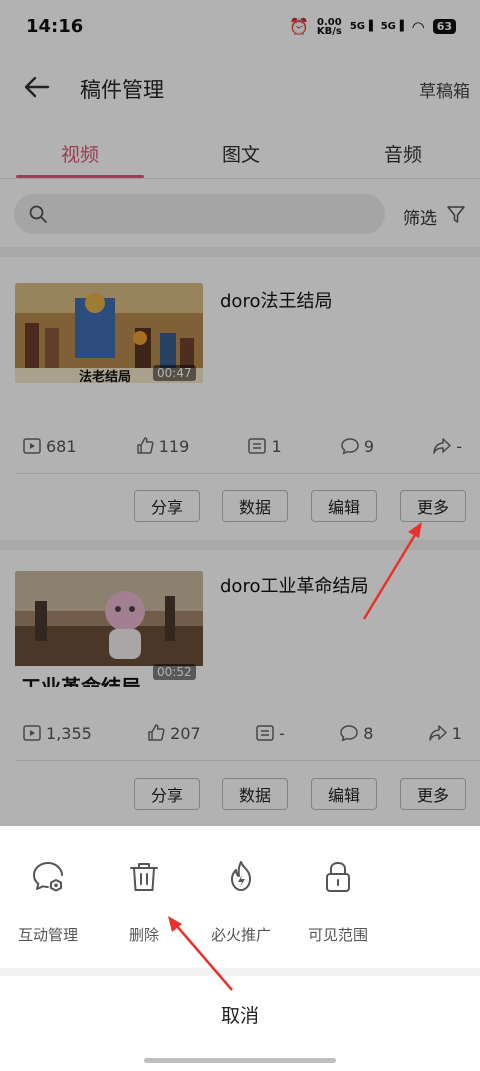 This screenshot has width=480, height=1071. Describe the element at coordinates (337, 935) in the screenshot. I see `sheet-item-label: 可见范围` at that location.